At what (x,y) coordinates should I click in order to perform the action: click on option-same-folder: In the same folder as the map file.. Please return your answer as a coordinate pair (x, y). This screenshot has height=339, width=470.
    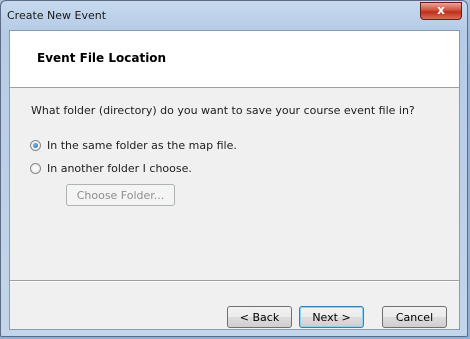
    Looking at the image, I should click on (133, 145).